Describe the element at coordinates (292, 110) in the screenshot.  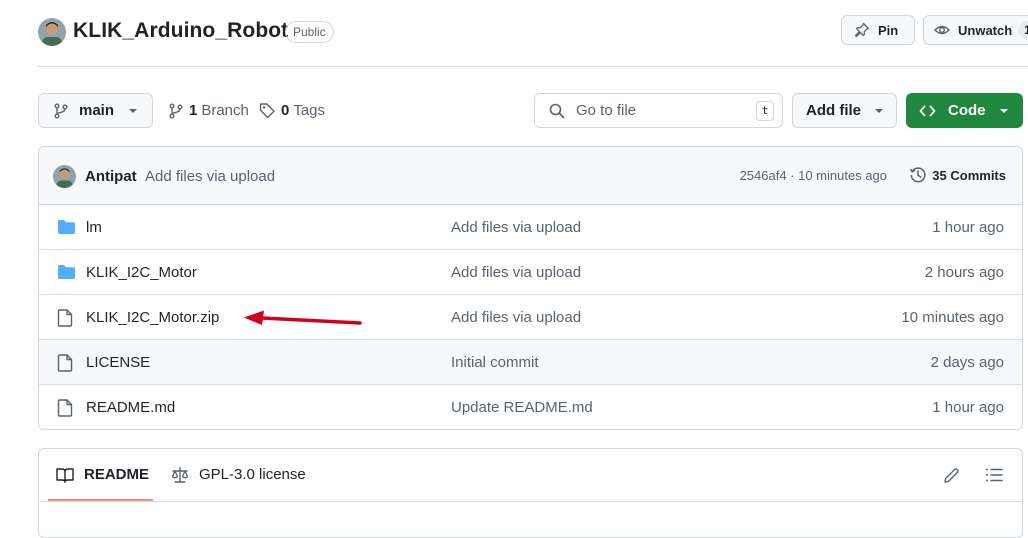
I see `tags-link: 0 Tags` at that location.